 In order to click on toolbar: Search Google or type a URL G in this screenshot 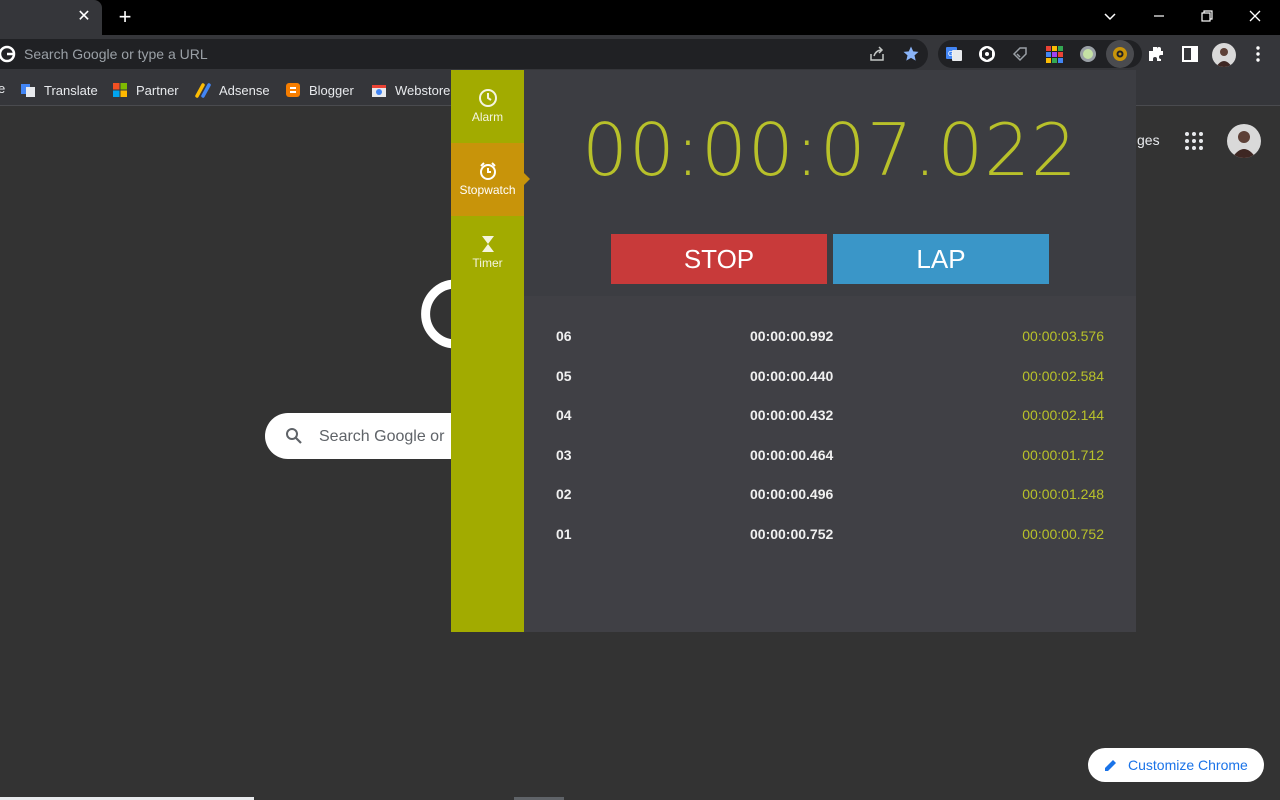, I will do `click(640, 54)`.